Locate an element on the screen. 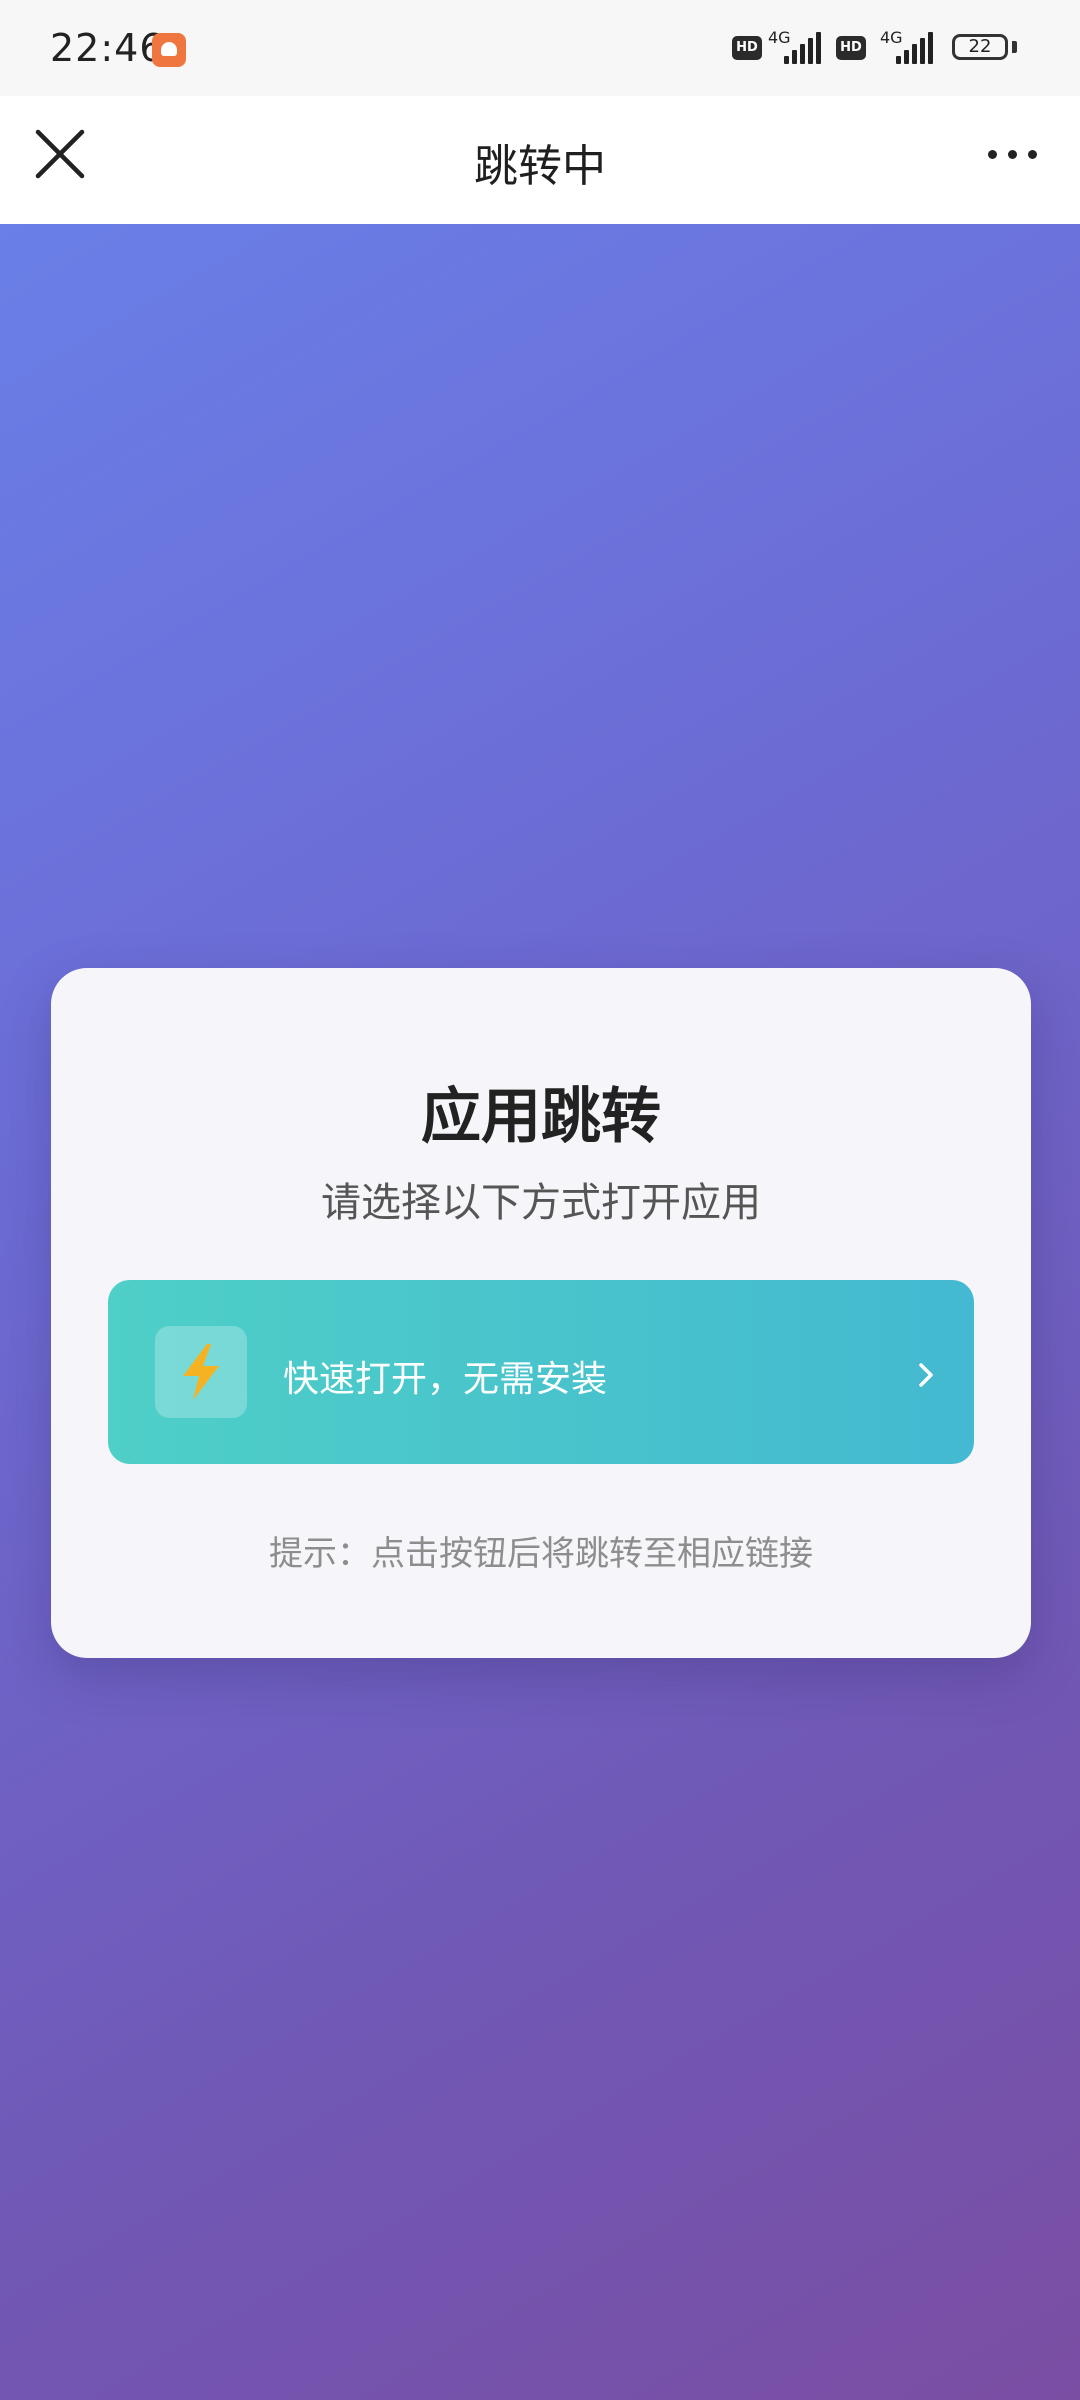 Image resolution: width=1080 pixels, height=2400 pixels. signal-icon-sim1 is located at coordinates (804, 47).